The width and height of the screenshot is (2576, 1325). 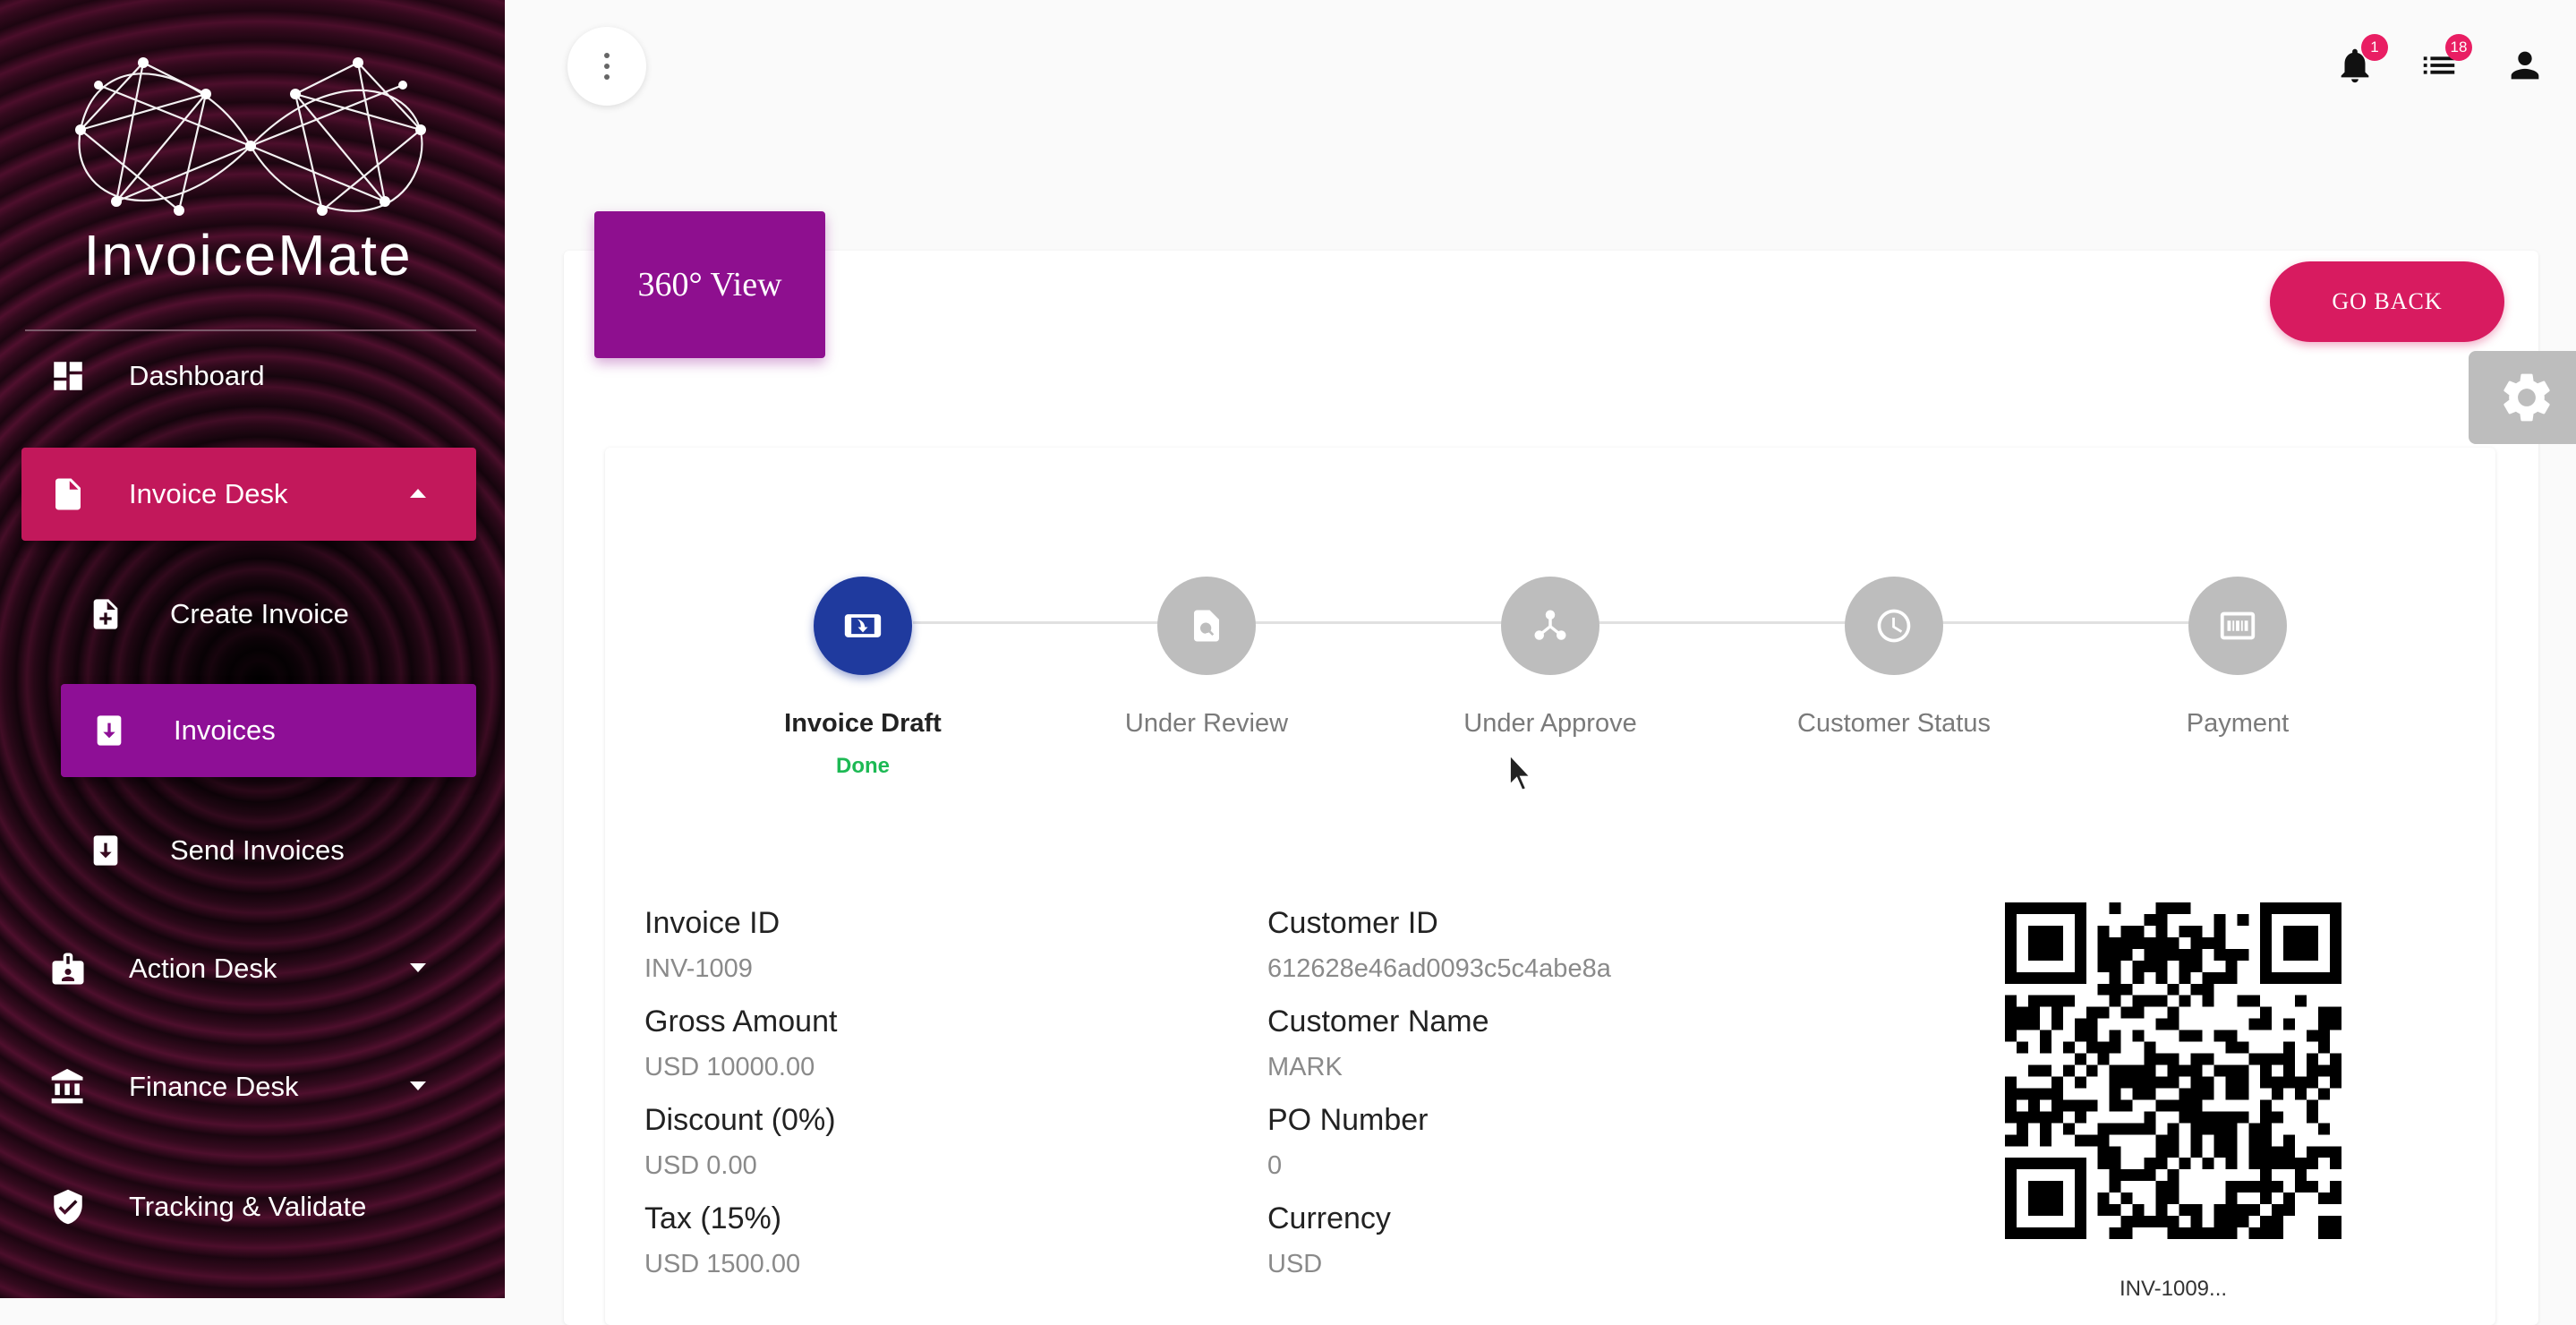 I want to click on settings-button, so click(x=2522, y=397).